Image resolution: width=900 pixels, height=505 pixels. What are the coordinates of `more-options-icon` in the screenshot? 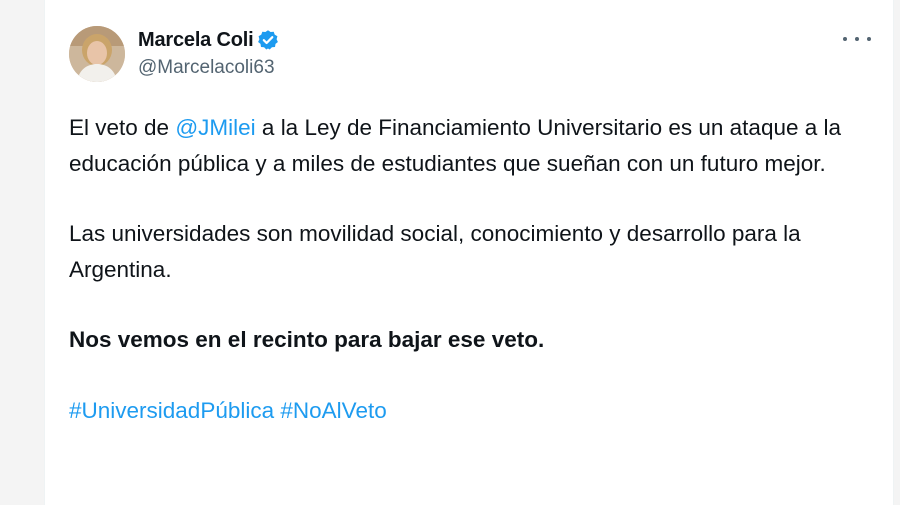 It's located at (857, 39).